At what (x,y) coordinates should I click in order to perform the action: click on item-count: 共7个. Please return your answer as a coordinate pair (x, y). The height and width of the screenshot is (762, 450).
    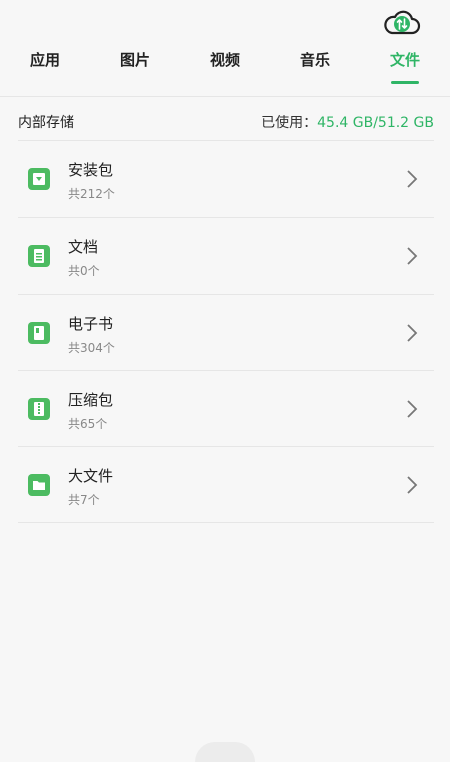
    Looking at the image, I should click on (84, 500).